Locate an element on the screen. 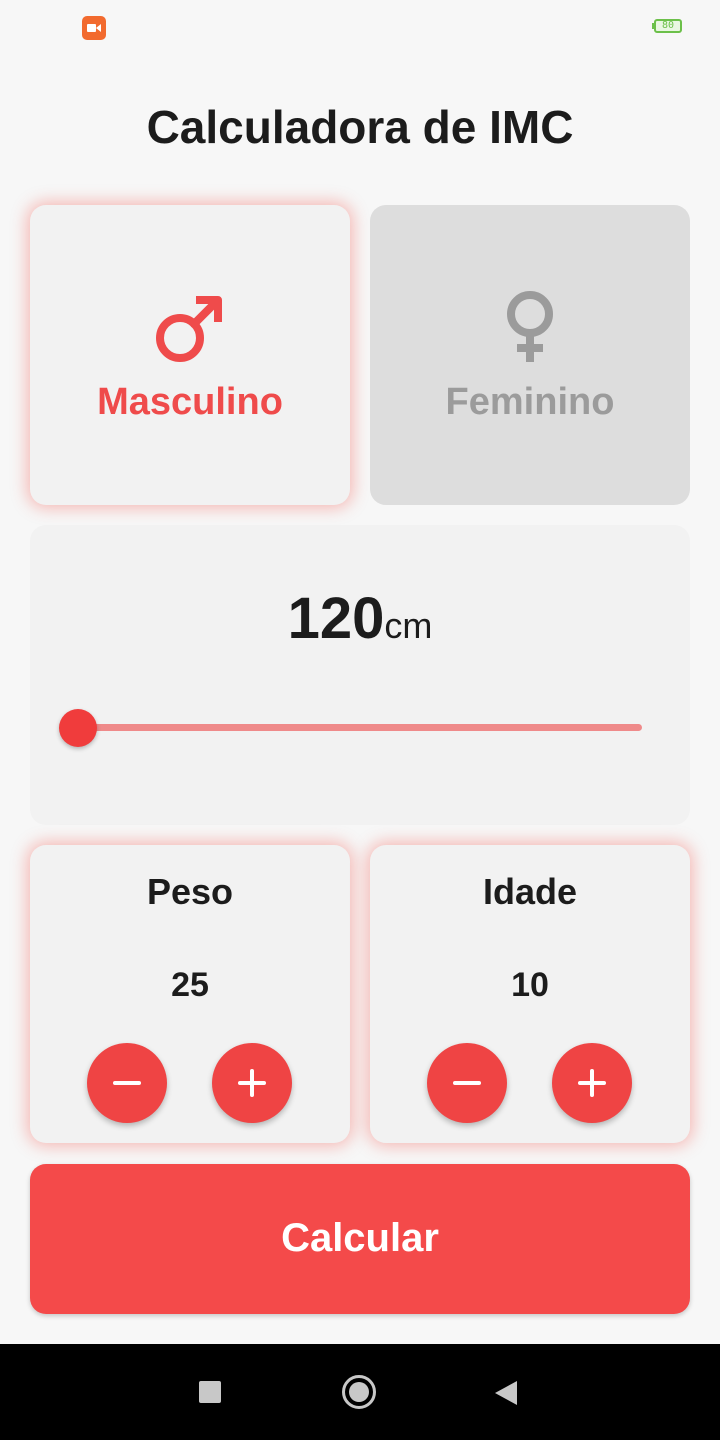 Image resolution: width=720 pixels, height=1440 pixels. gender-female-card: Feminino is located at coordinates (530, 355).